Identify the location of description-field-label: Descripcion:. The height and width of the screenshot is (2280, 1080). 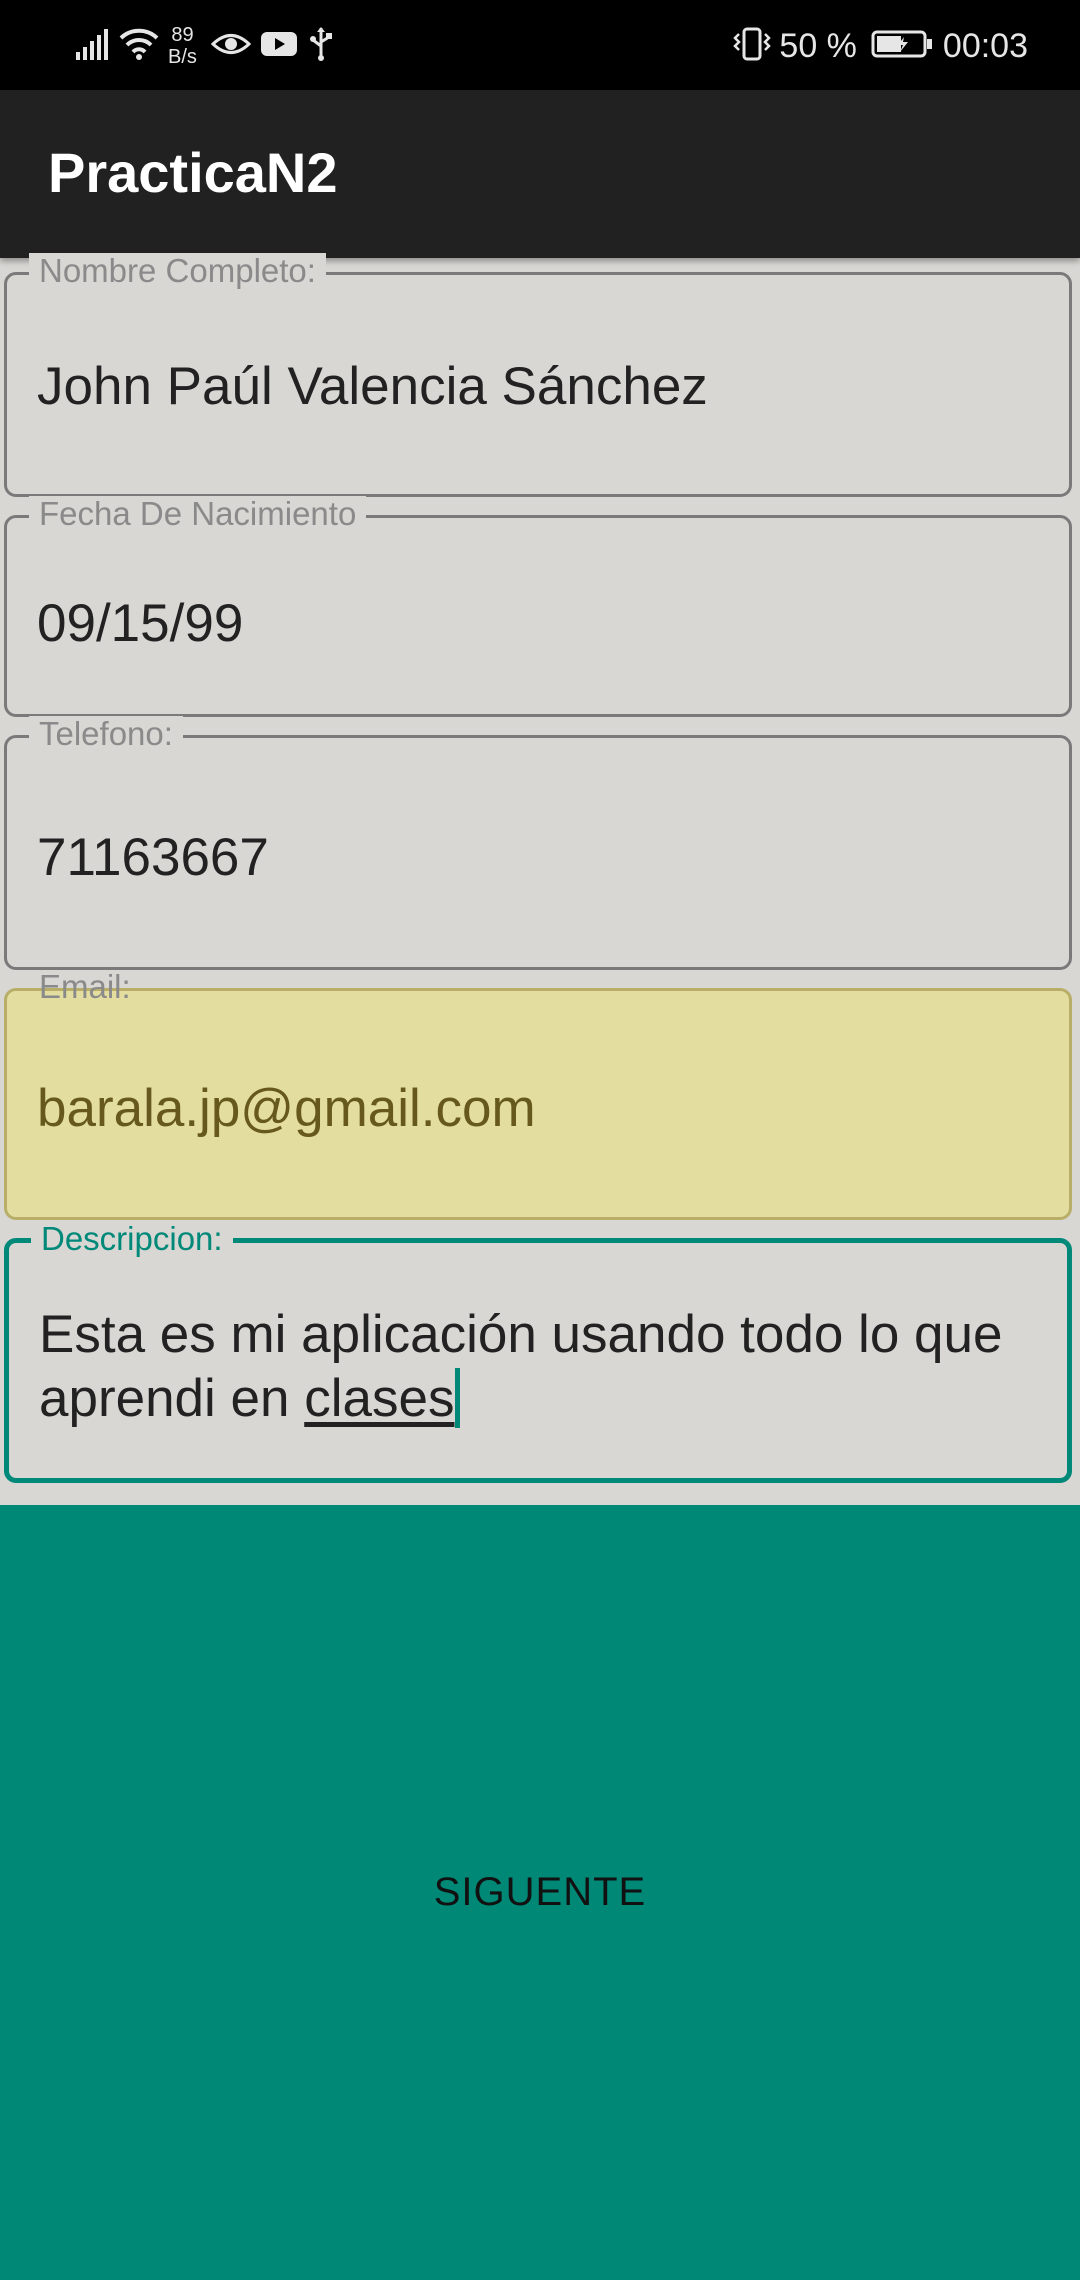
(132, 1239).